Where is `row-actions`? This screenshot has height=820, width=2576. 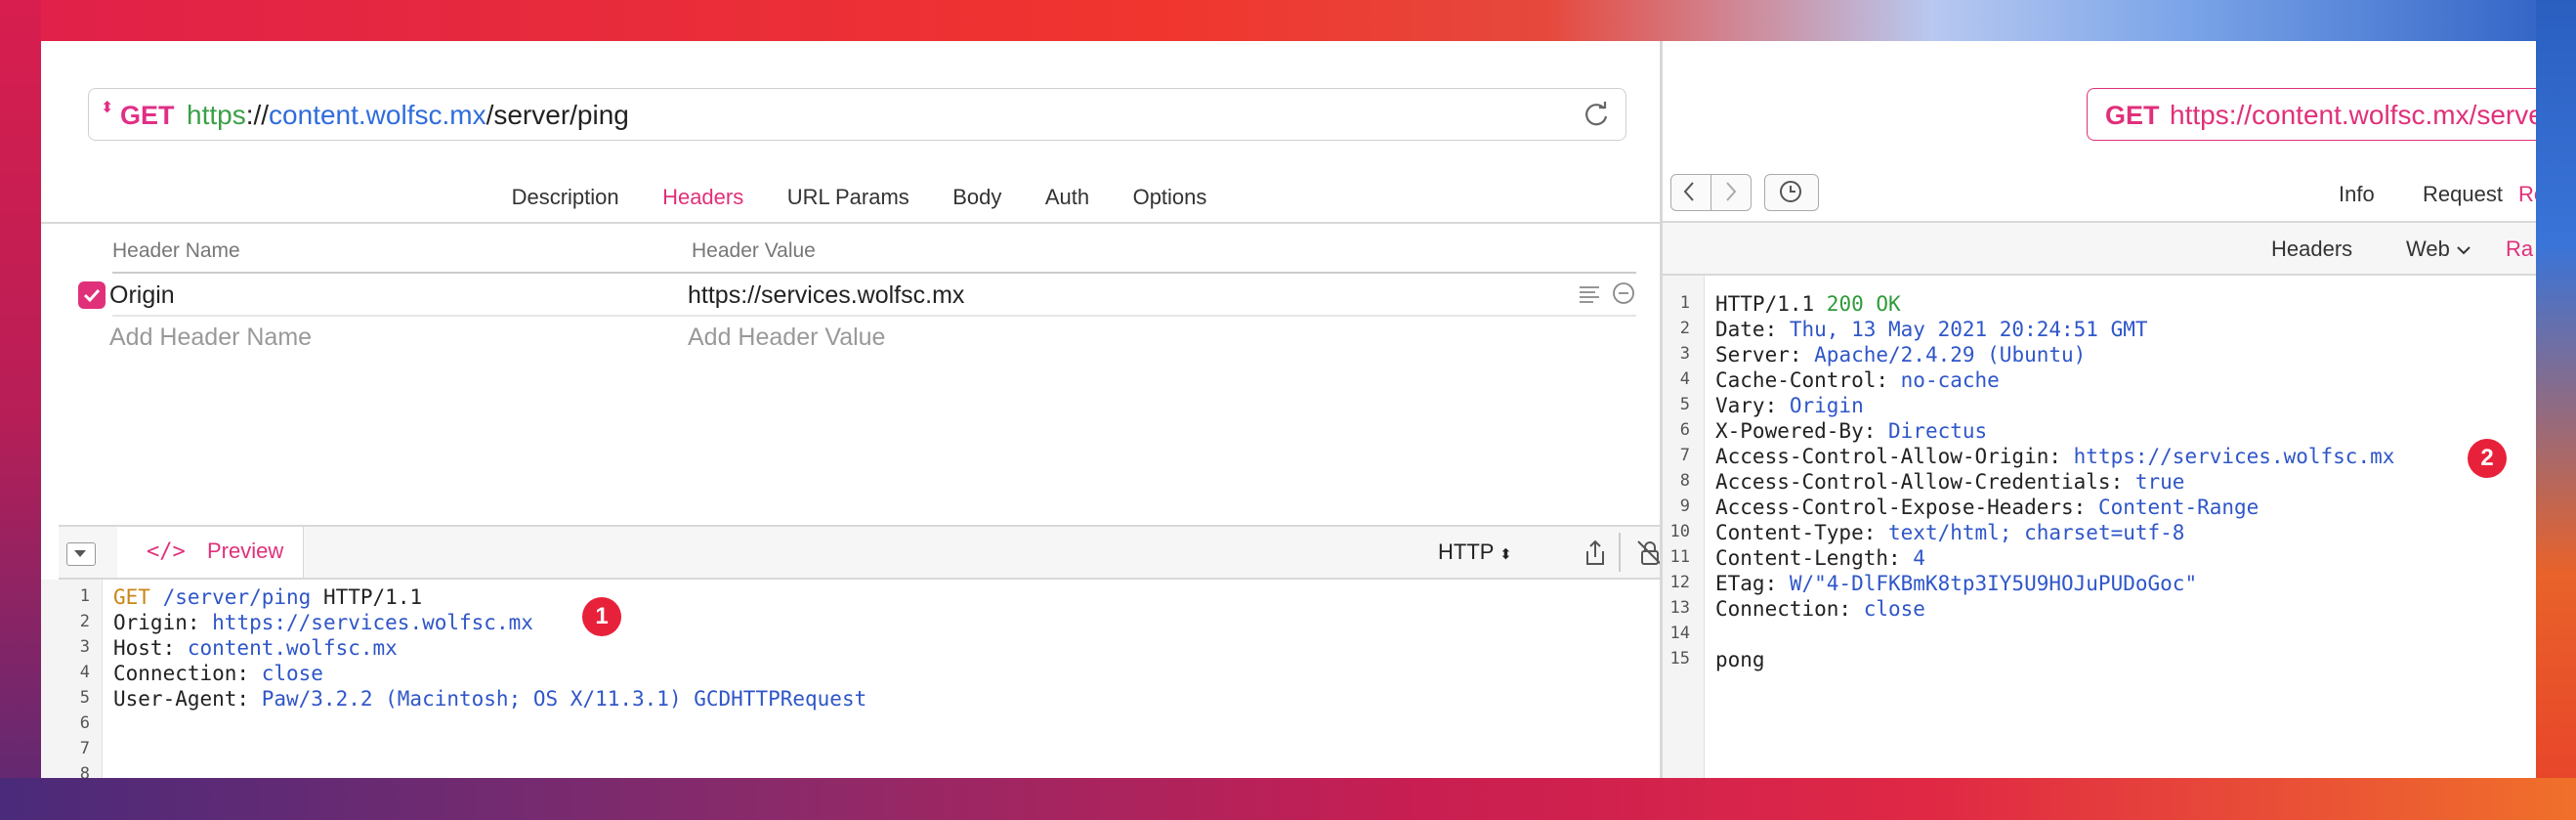 row-actions is located at coordinates (1607, 296).